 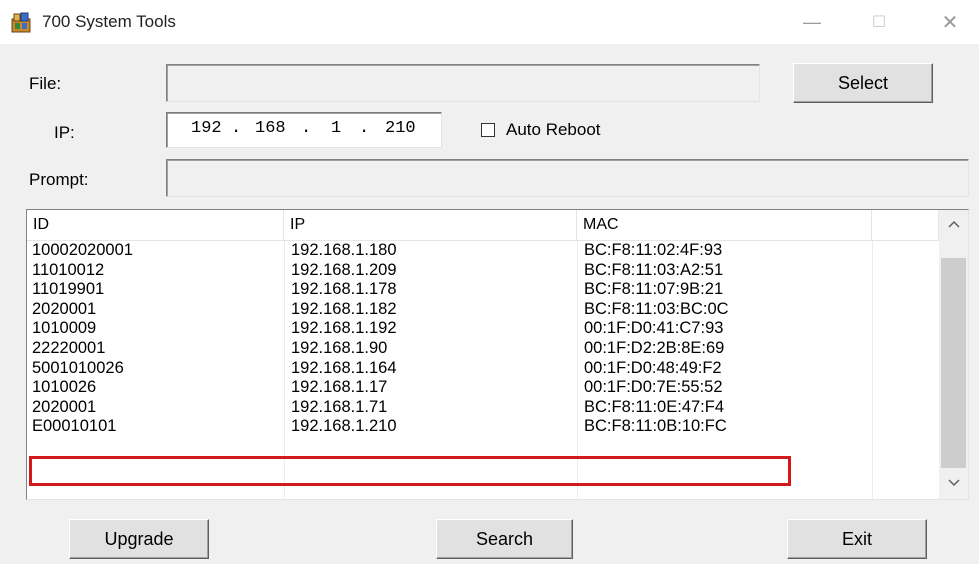 What do you see at coordinates (69, 347) in the screenshot?
I see `cell-id: 22220001` at bounding box center [69, 347].